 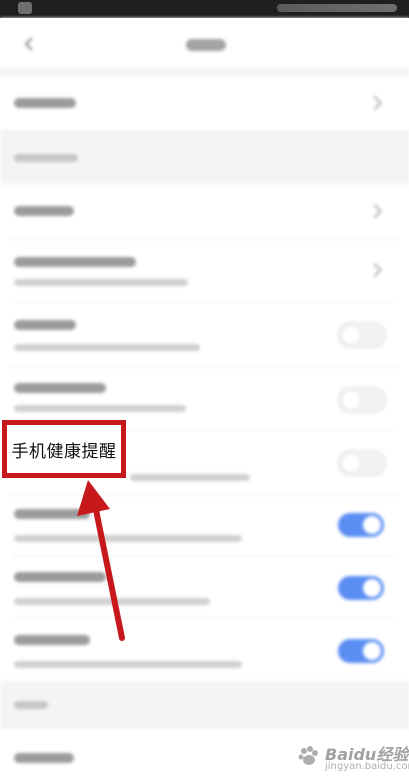 What do you see at coordinates (204, 72) in the screenshot?
I see `section-gap` at bounding box center [204, 72].